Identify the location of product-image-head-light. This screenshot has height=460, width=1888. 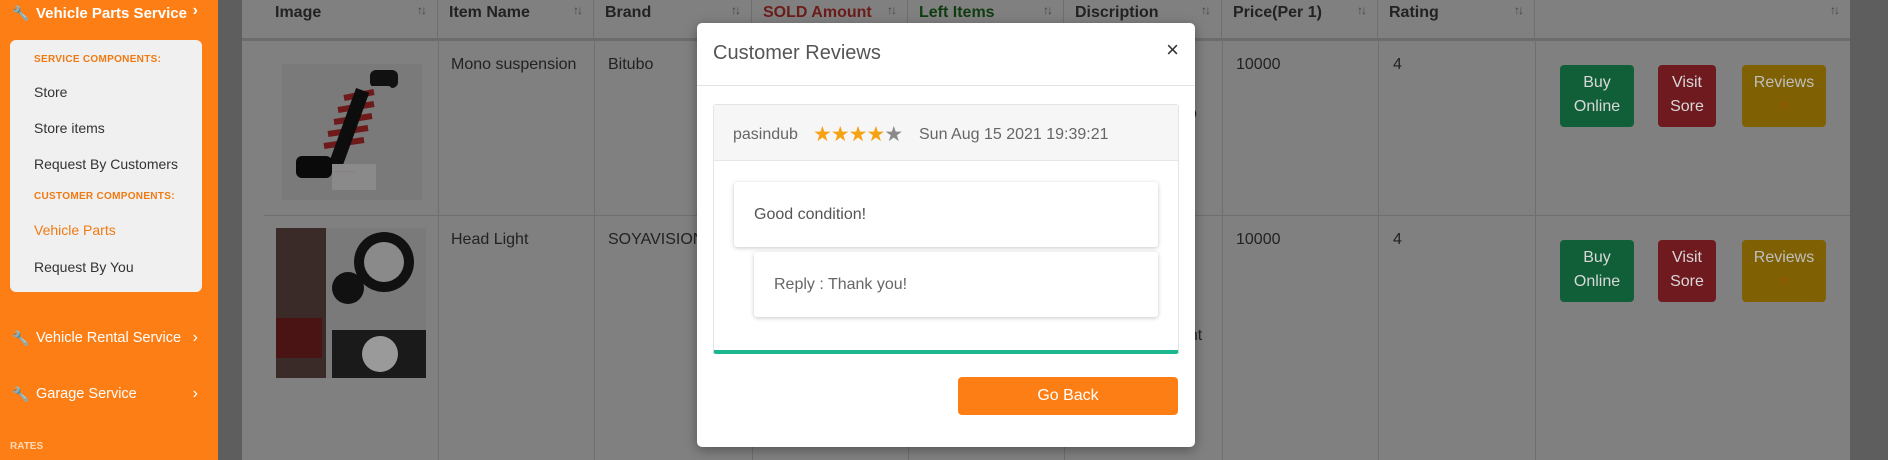
(351, 303).